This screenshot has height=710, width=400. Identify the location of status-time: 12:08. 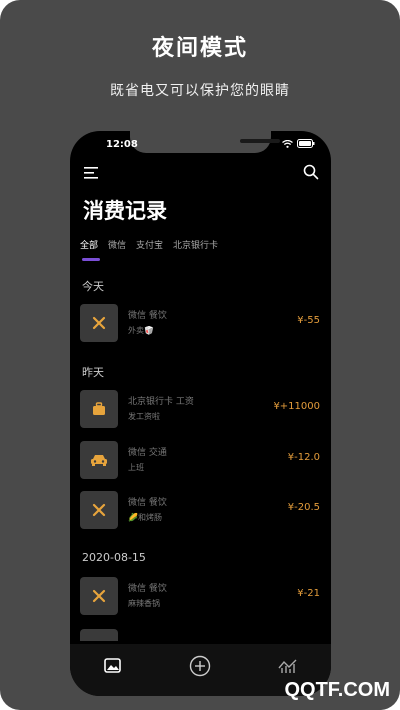
(122, 144).